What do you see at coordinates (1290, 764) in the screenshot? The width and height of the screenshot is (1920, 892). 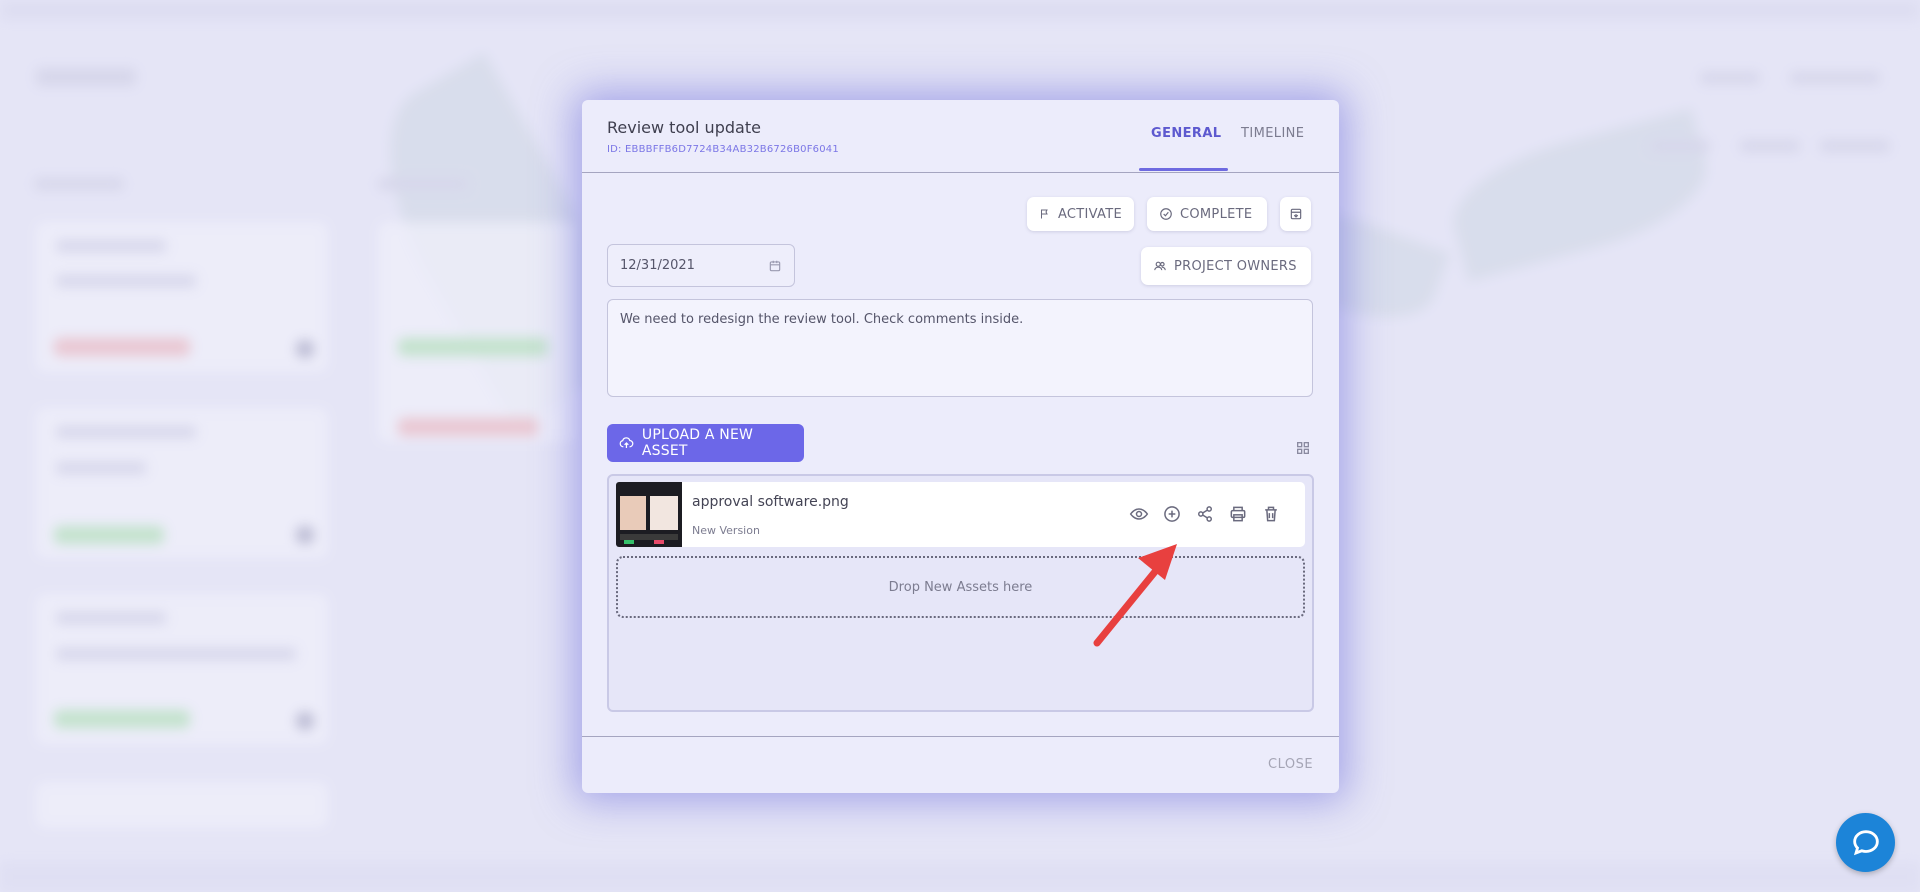 I see `close-button: CLOSE` at bounding box center [1290, 764].